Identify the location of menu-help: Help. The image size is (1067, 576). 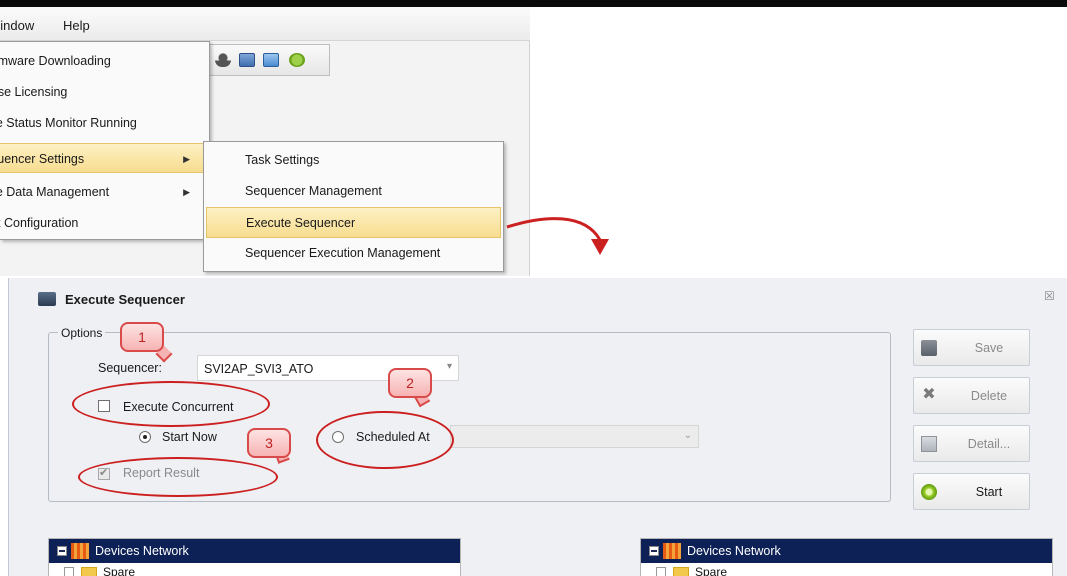
(76, 25).